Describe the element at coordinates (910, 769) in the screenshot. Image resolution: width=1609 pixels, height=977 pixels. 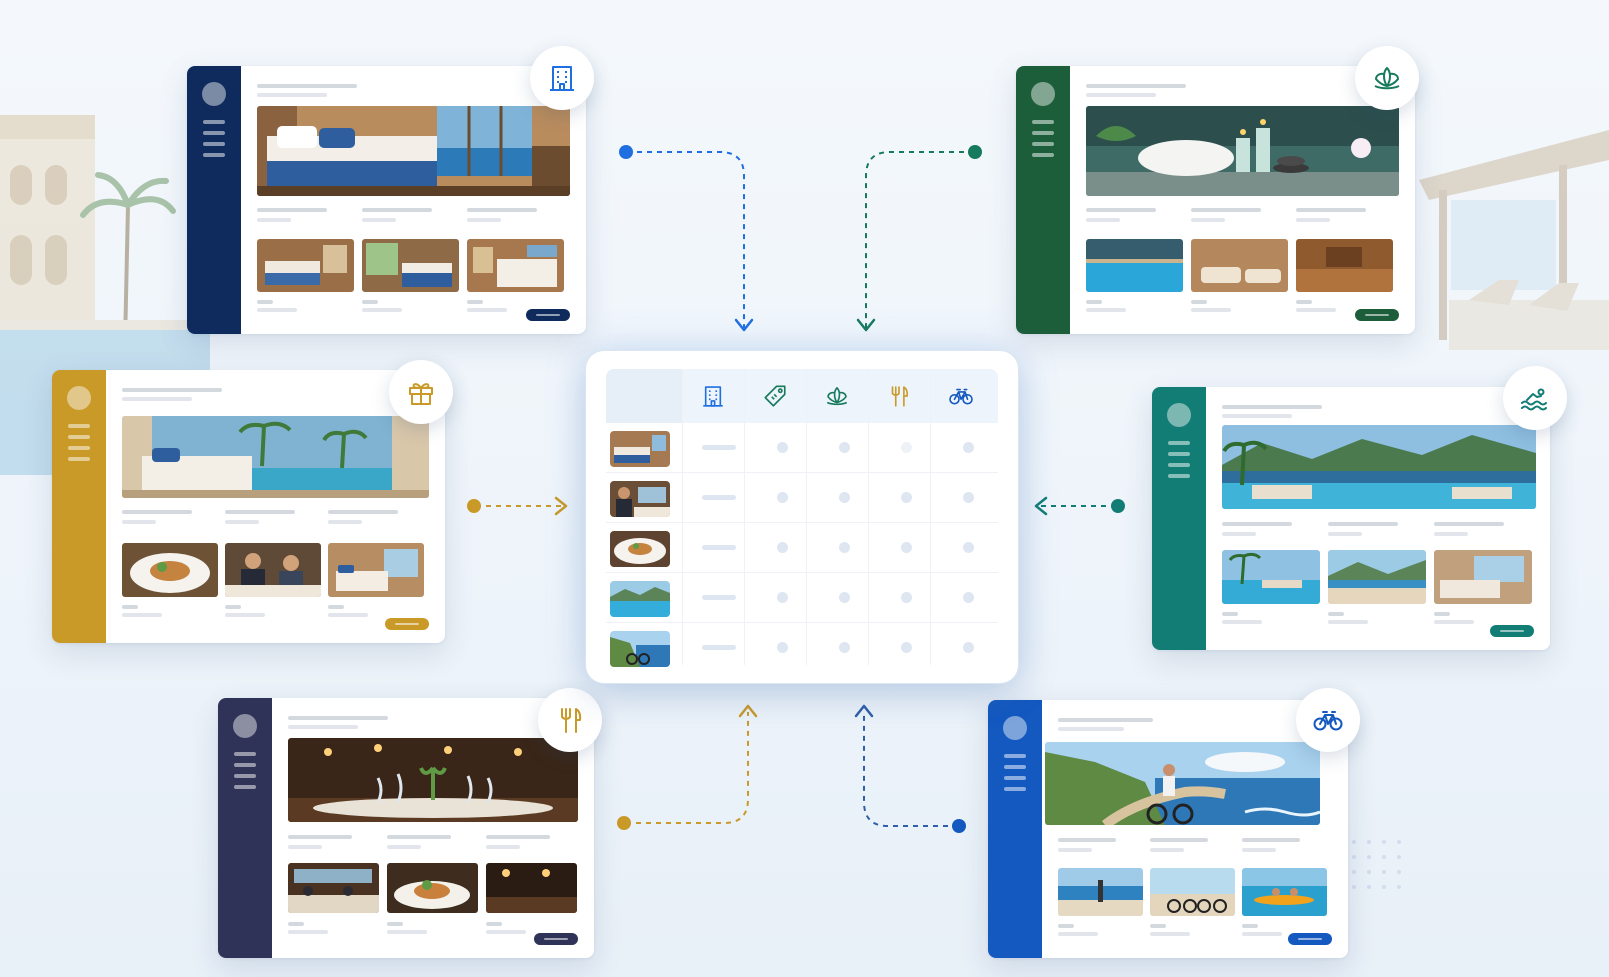
I see `connector-activities` at that location.